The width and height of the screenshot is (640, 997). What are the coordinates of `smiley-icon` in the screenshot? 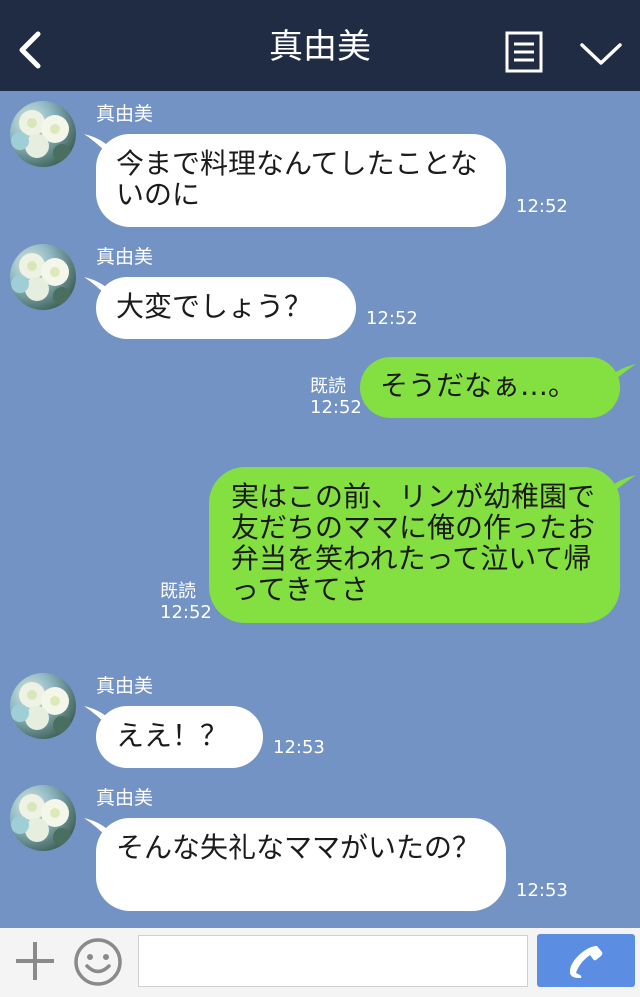 It's located at (98, 962).